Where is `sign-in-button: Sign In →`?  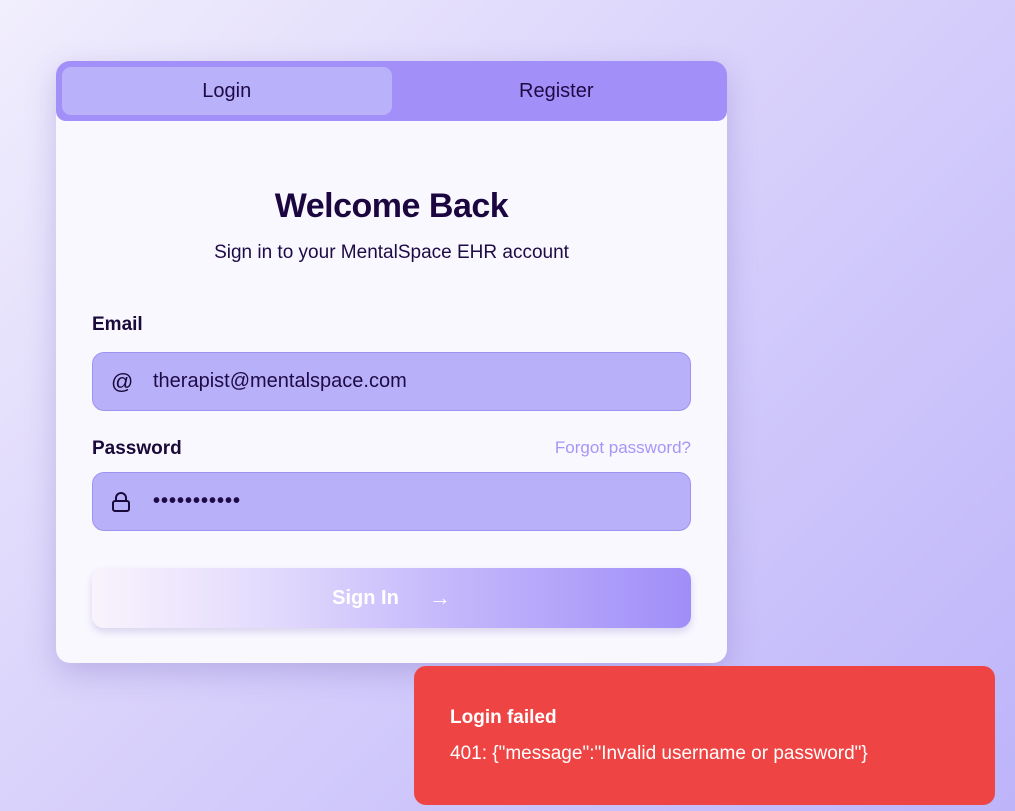
sign-in-button: Sign In → is located at coordinates (391, 598).